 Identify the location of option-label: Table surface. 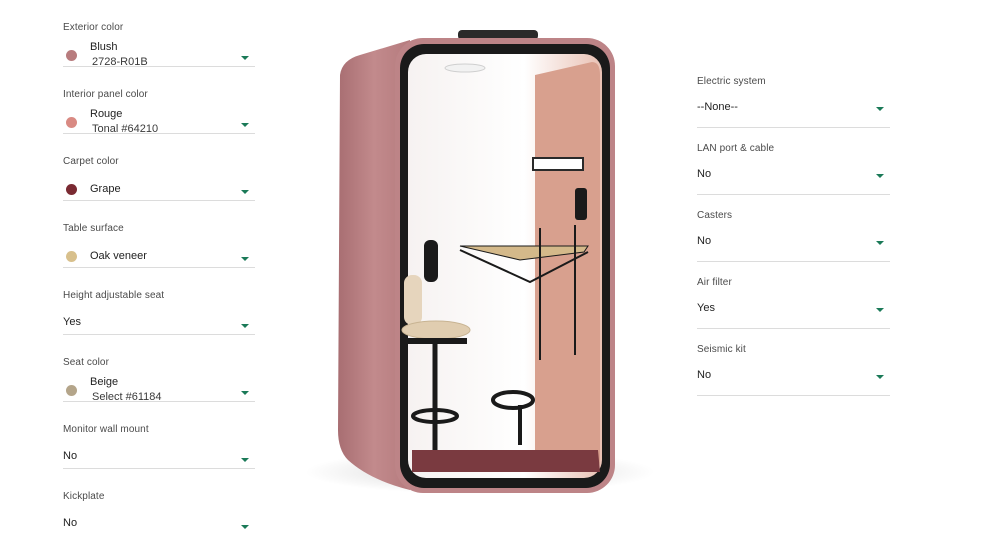
(93, 228).